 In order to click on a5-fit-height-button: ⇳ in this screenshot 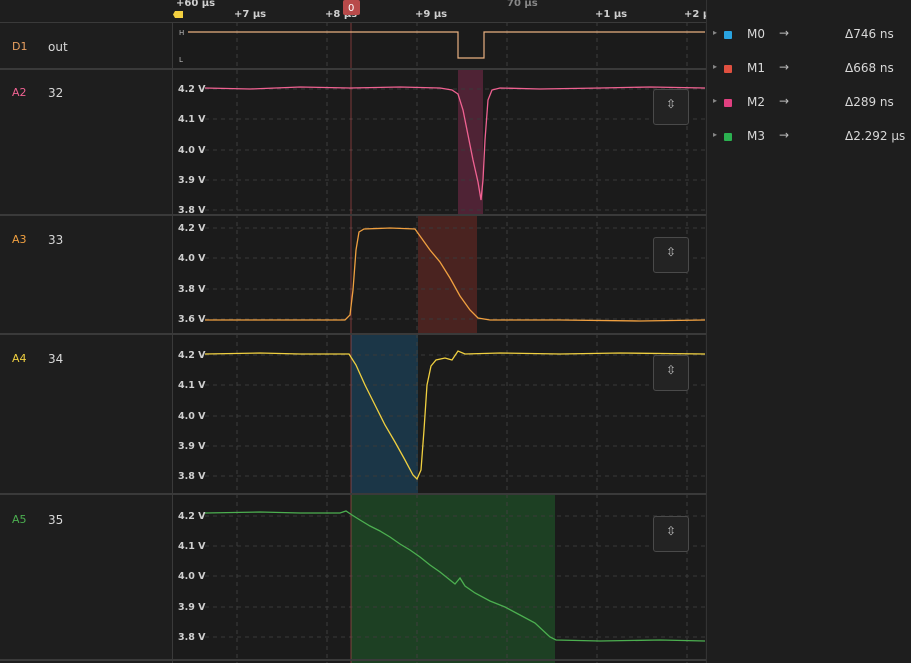, I will do `click(671, 534)`.